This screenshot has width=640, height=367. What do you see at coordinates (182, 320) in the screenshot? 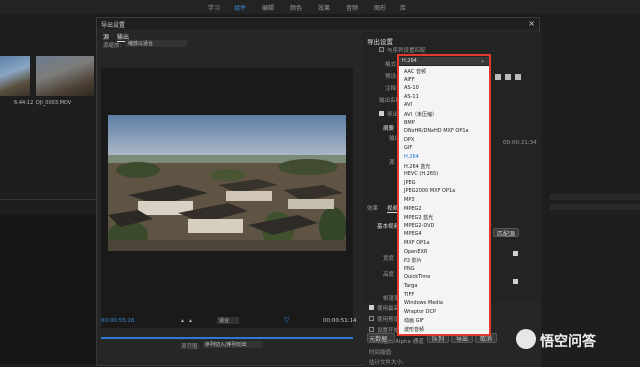
I see `mark-in-icon: ▴` at bounding box center [182, 320].